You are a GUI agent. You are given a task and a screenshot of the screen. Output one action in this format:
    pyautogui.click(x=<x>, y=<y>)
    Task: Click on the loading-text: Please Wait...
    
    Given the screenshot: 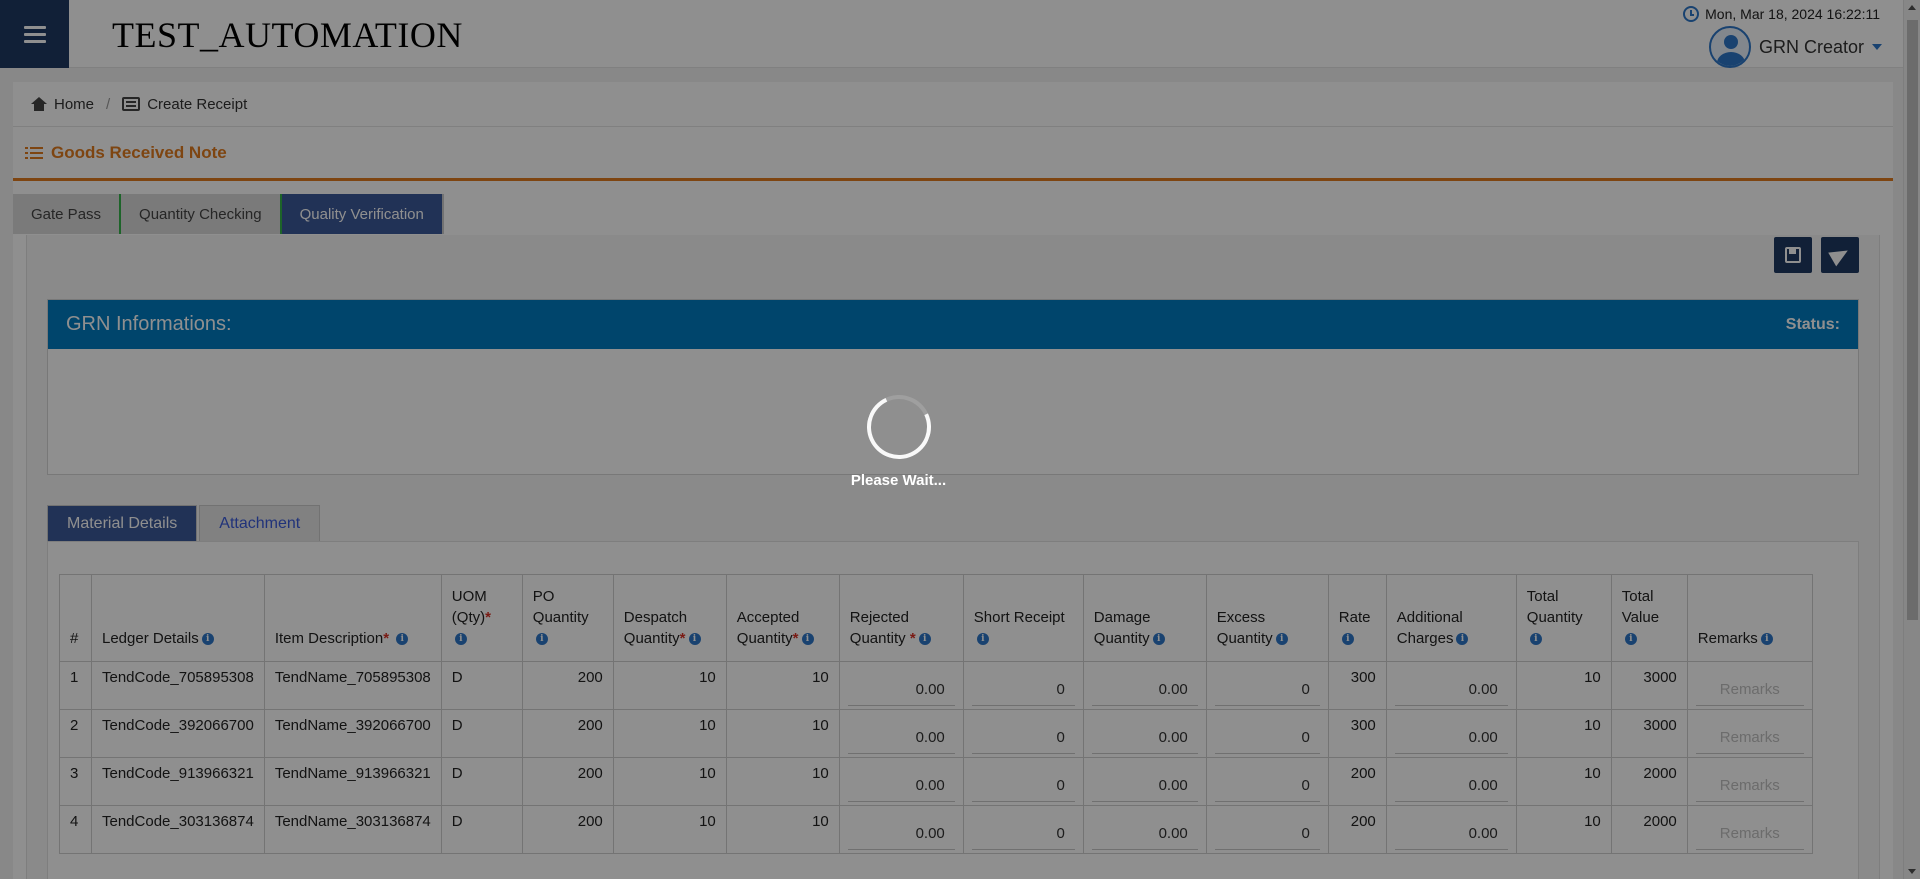 What is the action you would take?
    pyautogui.click(x=898, y=480)
    